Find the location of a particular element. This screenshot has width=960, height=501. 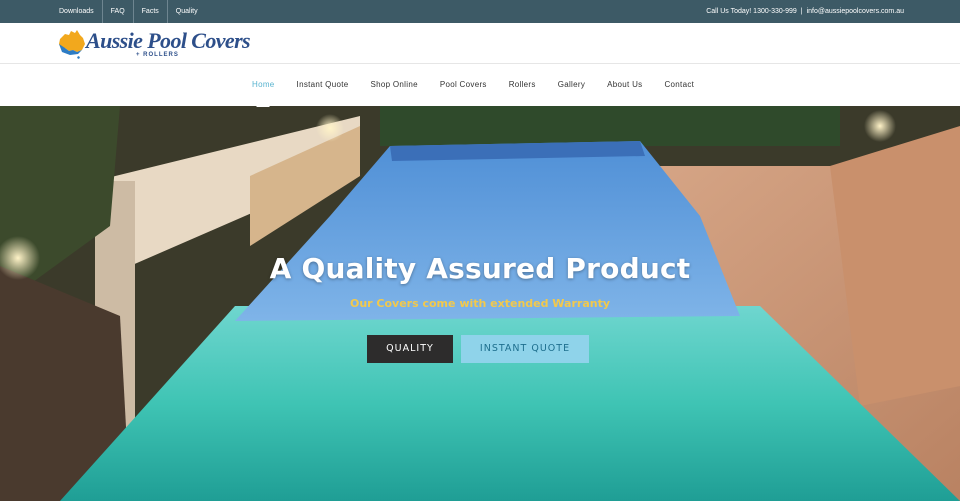

logo-tagline: + ROLLERS is located at coordinates (157, 55).